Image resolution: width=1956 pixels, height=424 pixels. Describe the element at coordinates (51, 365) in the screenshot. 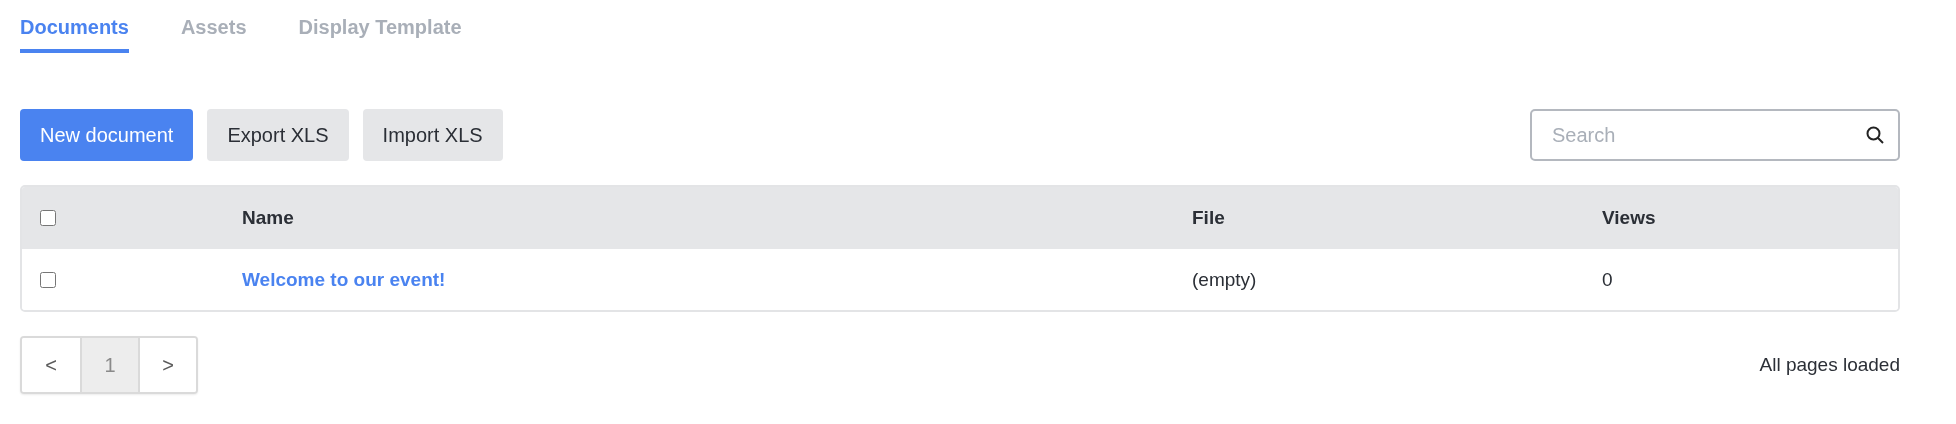

I see `previous-page-button: <` at that location.